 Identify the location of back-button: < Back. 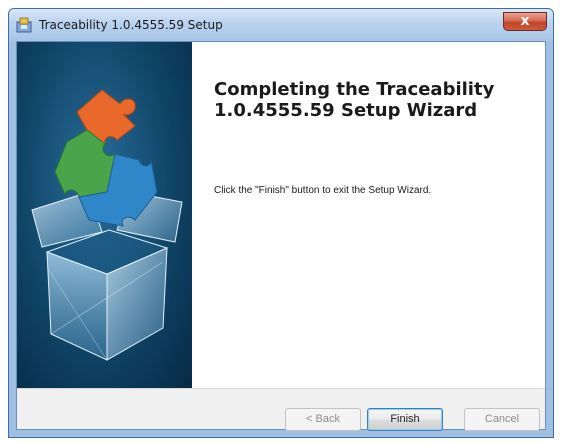
(323, 419).